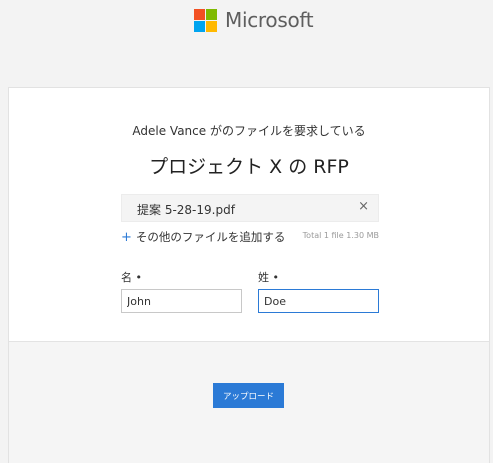 The width and height of the screenshot is (493, 463). I want to click on file-item: 提案 5-28-19.pdf ×, so click(250, 208).